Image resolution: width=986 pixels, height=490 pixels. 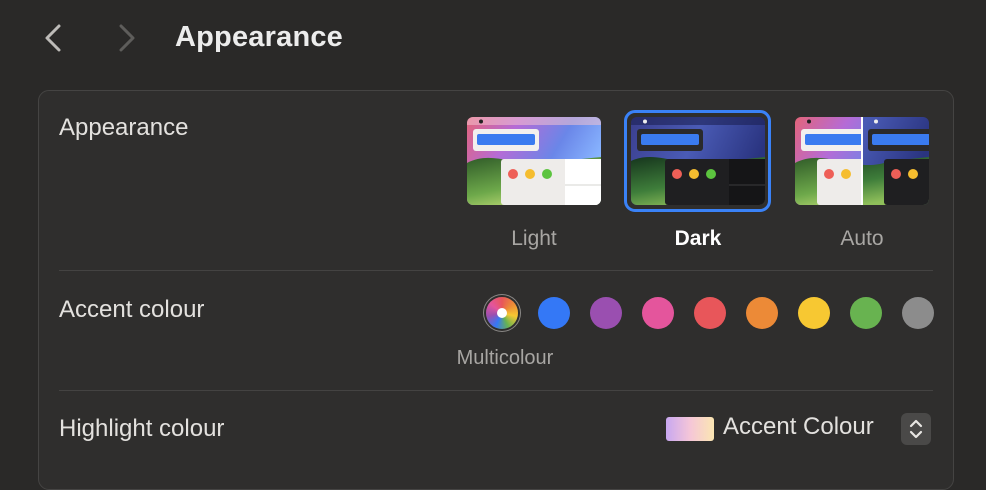 What do you see at coordinates (124, 127) in the screenshot?
I see `appearance-label: Appearance` at bounding box center [124, 127].